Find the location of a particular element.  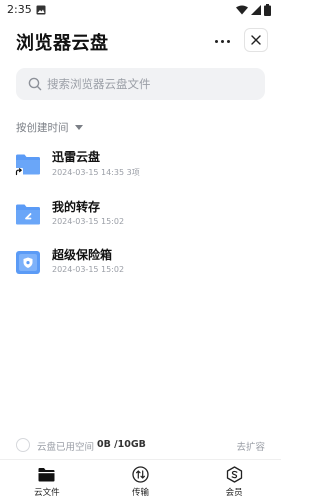

storage-value: 0B /10GB is located at coordinates (121, 444).